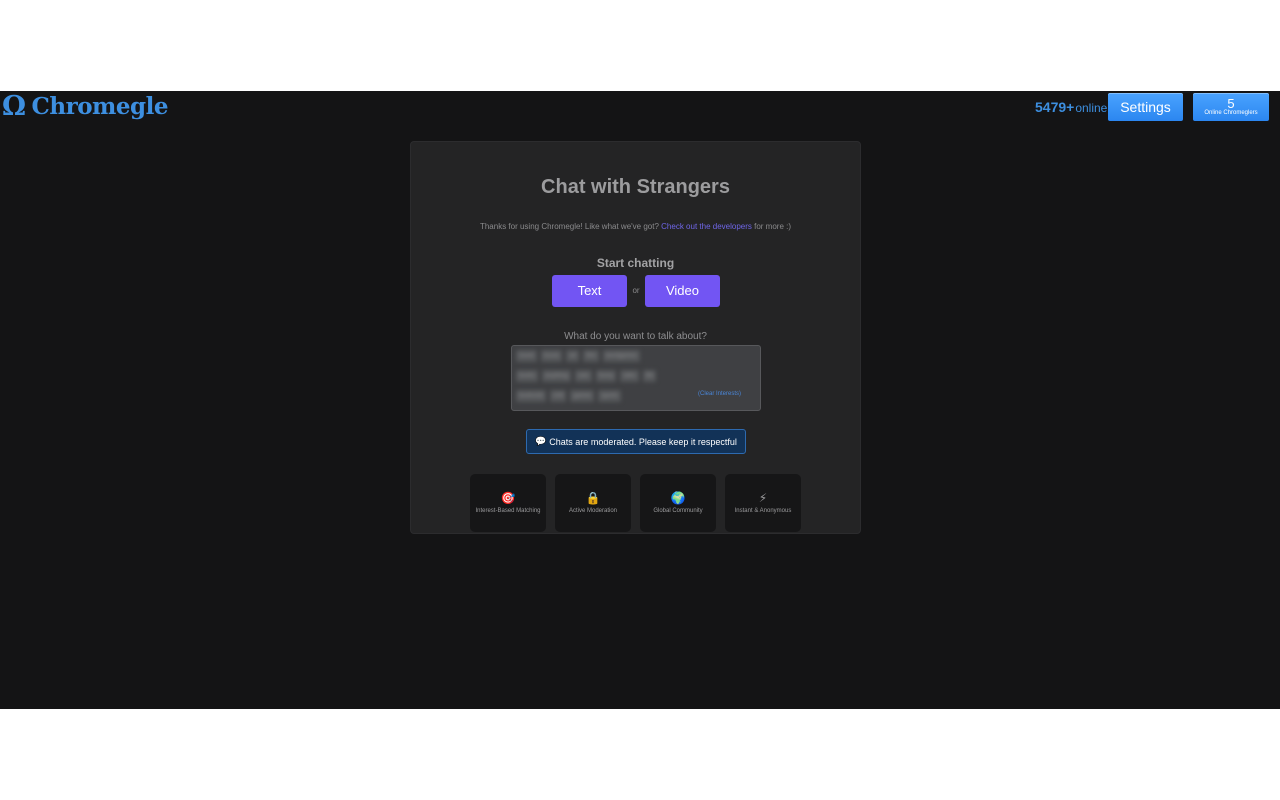 This screenshot has height=800, width=1280. I want to click on interest-chip: bookclub, so click(531, 396).